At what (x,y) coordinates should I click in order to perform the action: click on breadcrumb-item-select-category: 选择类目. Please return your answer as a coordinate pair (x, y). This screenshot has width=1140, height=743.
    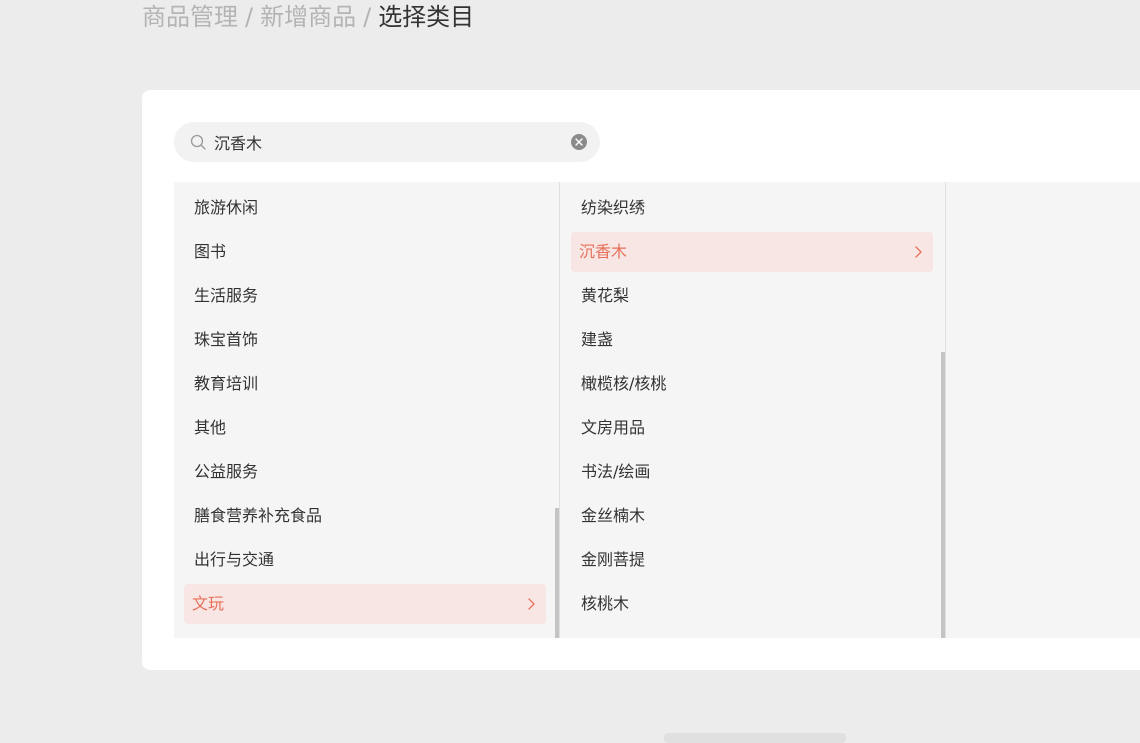
    Looking at the image, I should click on (426, 17).